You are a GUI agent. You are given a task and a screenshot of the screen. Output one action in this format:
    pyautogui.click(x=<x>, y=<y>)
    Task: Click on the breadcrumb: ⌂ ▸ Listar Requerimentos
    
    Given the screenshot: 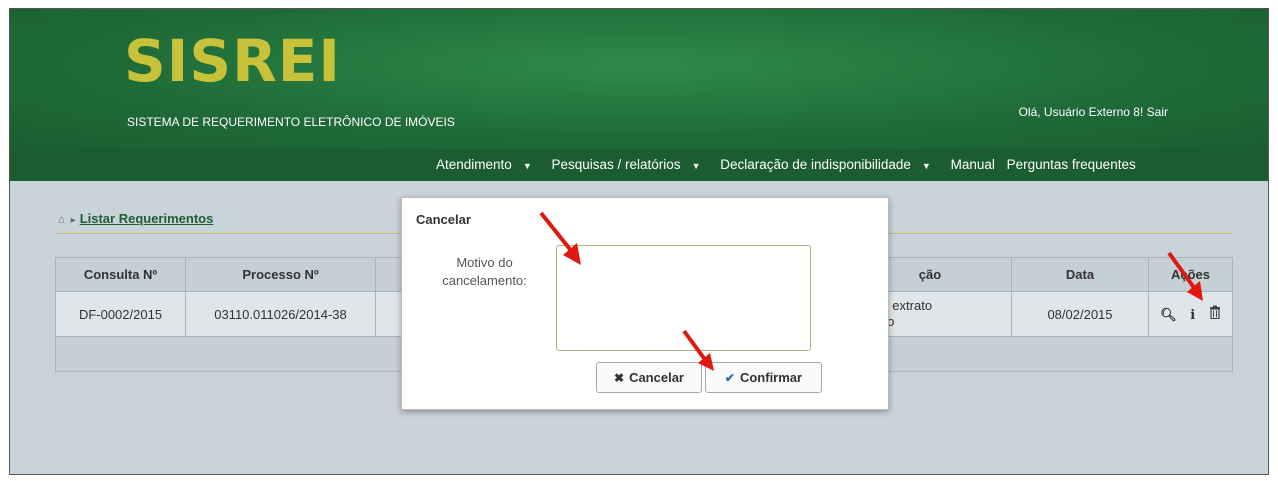 What is the action you would take?
    pyautogui.click(x=135, y=218)
    